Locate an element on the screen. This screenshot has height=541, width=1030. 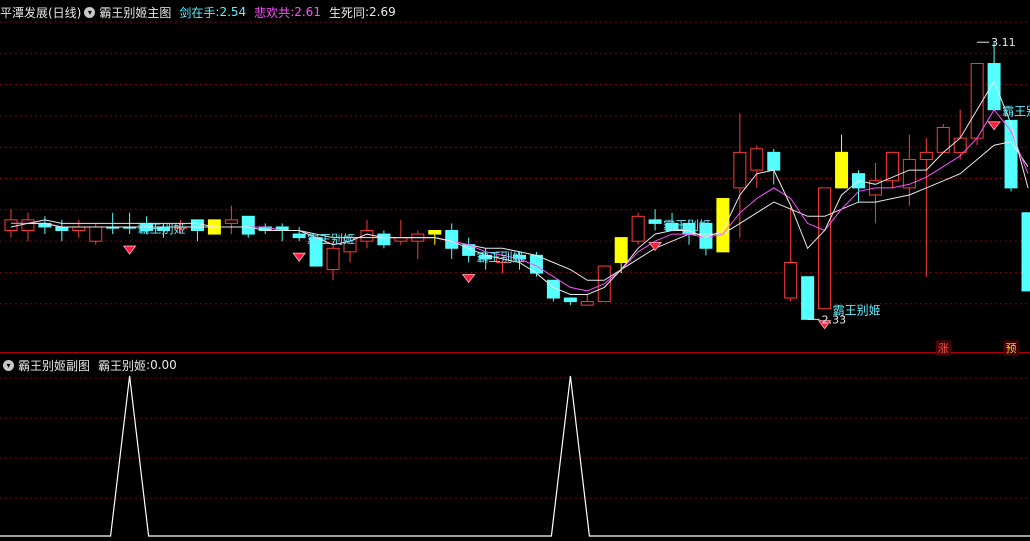
low-price-label: 2.33 is located at coordinates (834, 319).